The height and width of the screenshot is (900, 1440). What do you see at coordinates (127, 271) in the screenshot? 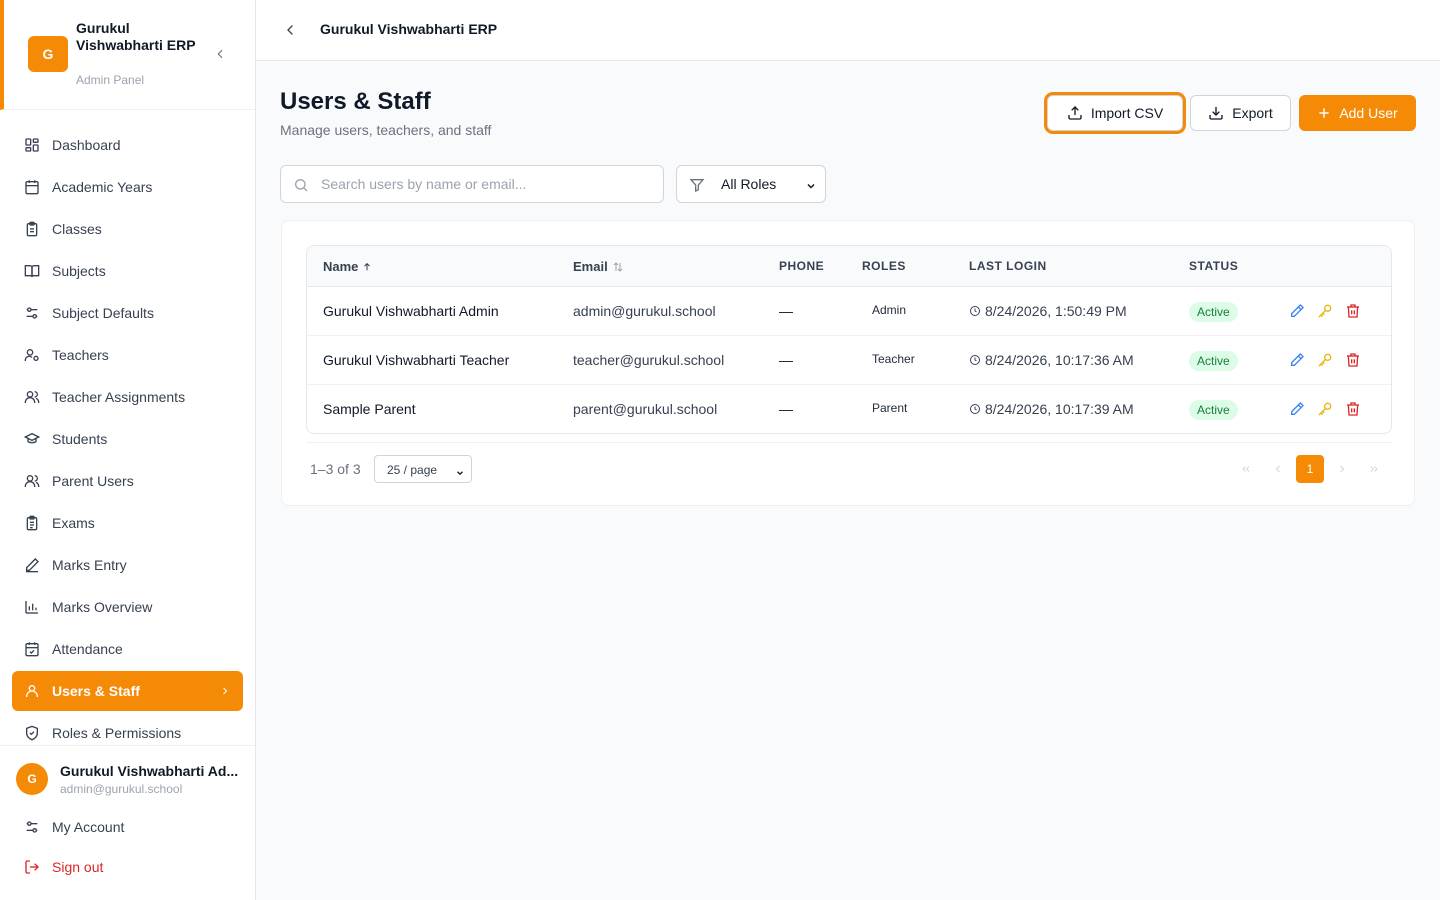
I see `sidebar-item-subjects: Subjects` at bounding box center [127, 271].